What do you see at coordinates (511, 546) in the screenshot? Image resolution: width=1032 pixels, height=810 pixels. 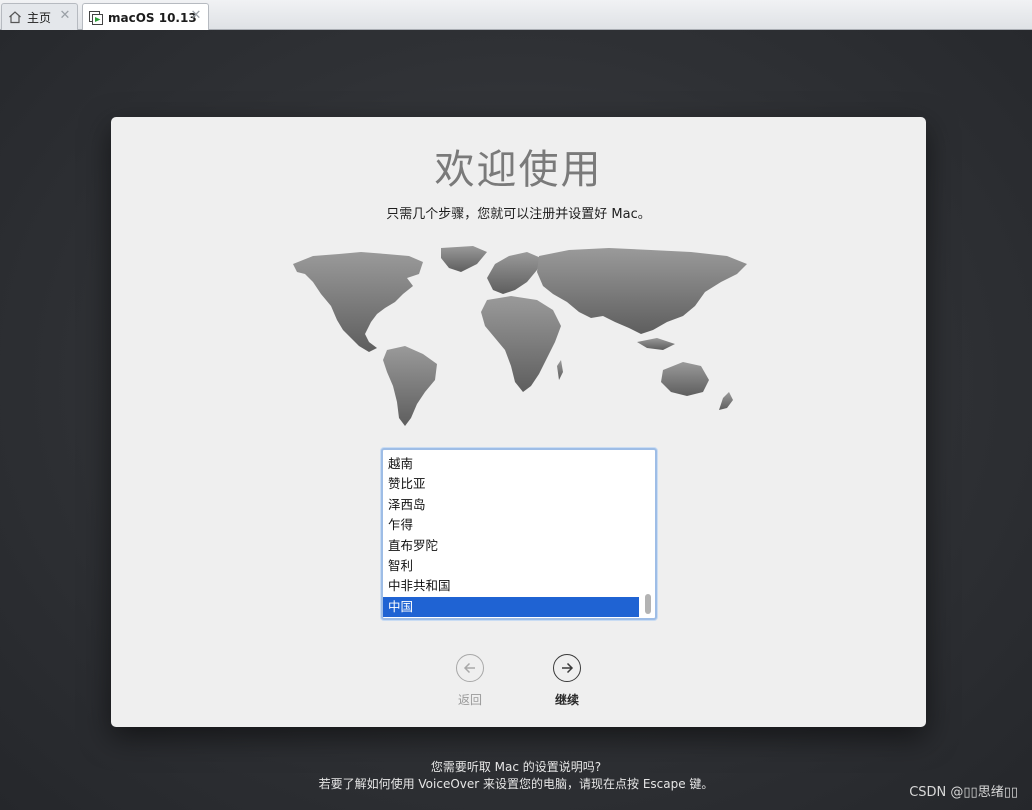 I see `list-item: 直布罗陀` at bounding box center [511, 546].